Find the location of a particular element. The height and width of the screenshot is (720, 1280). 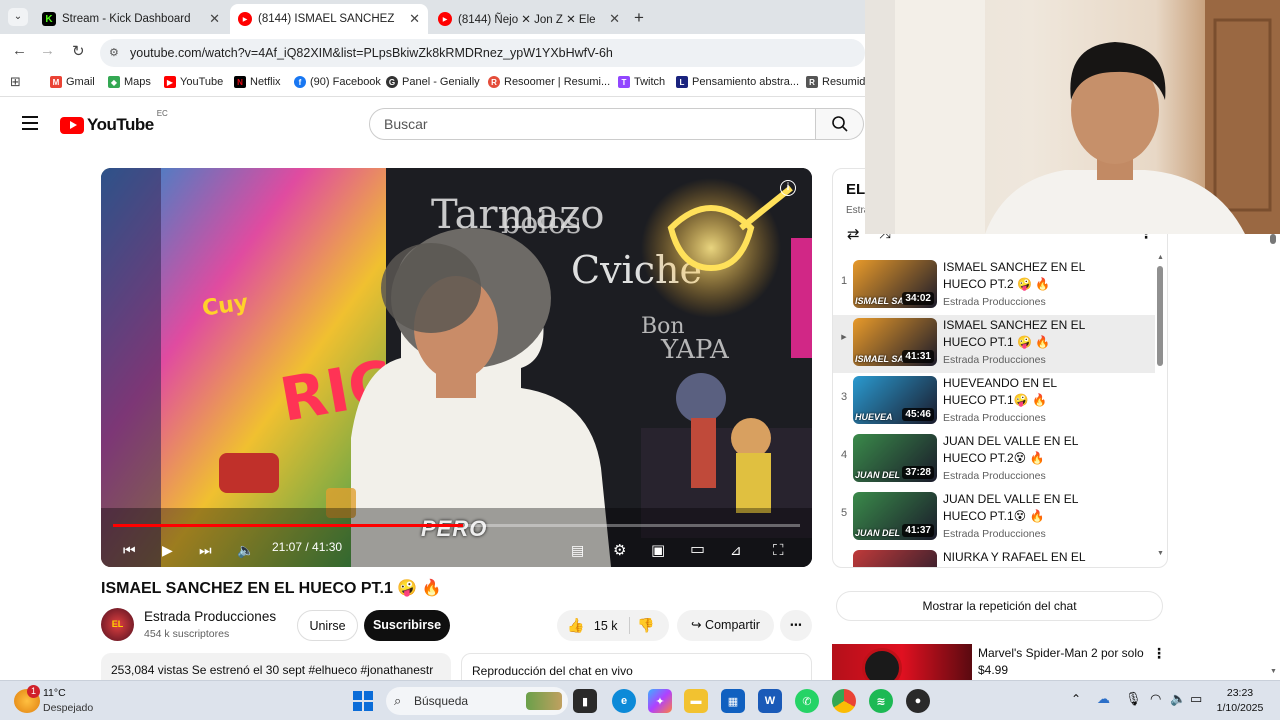

thumbs-up-icon: 👍 is located at coordinates (575, 625).